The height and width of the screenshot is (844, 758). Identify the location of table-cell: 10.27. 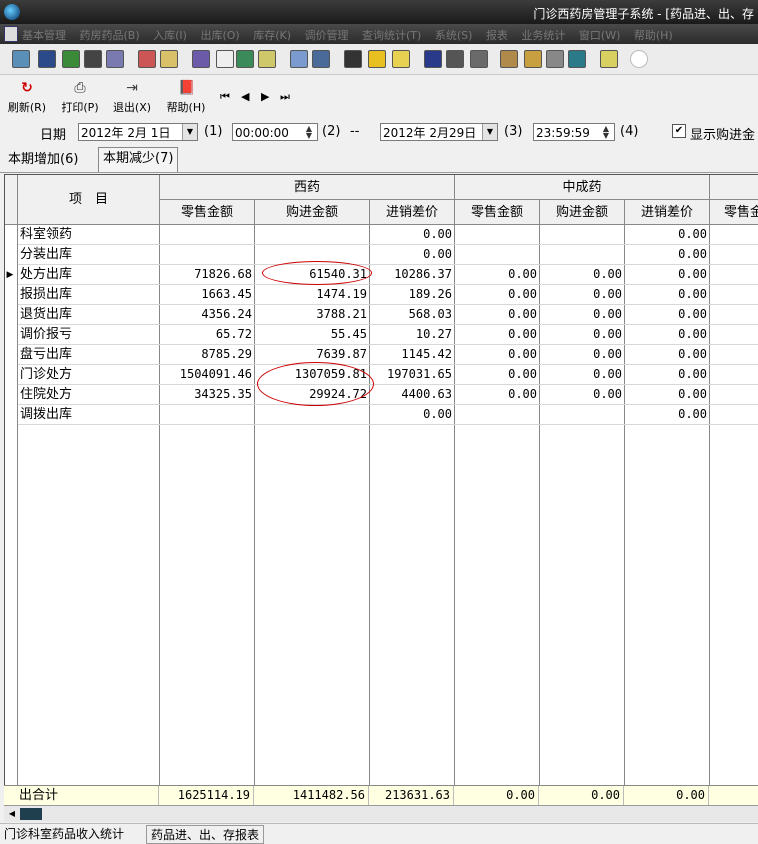
(412, 335).